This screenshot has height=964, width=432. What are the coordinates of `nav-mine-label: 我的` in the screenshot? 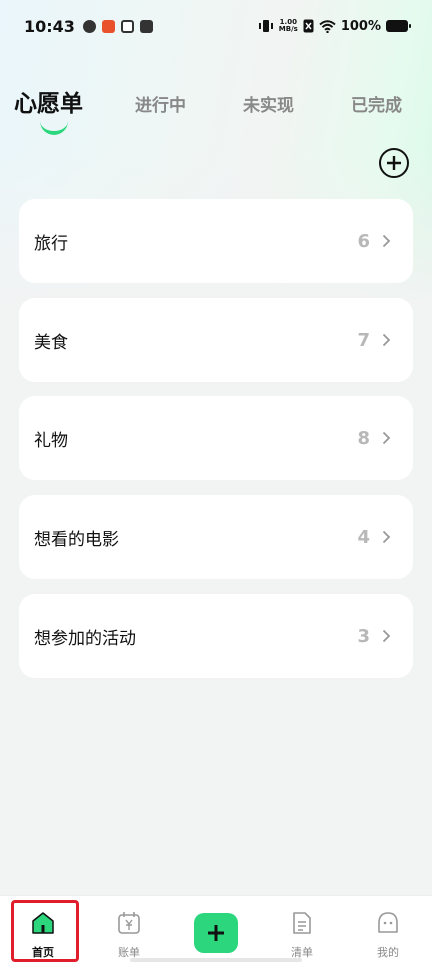 It's located at (388, 952).